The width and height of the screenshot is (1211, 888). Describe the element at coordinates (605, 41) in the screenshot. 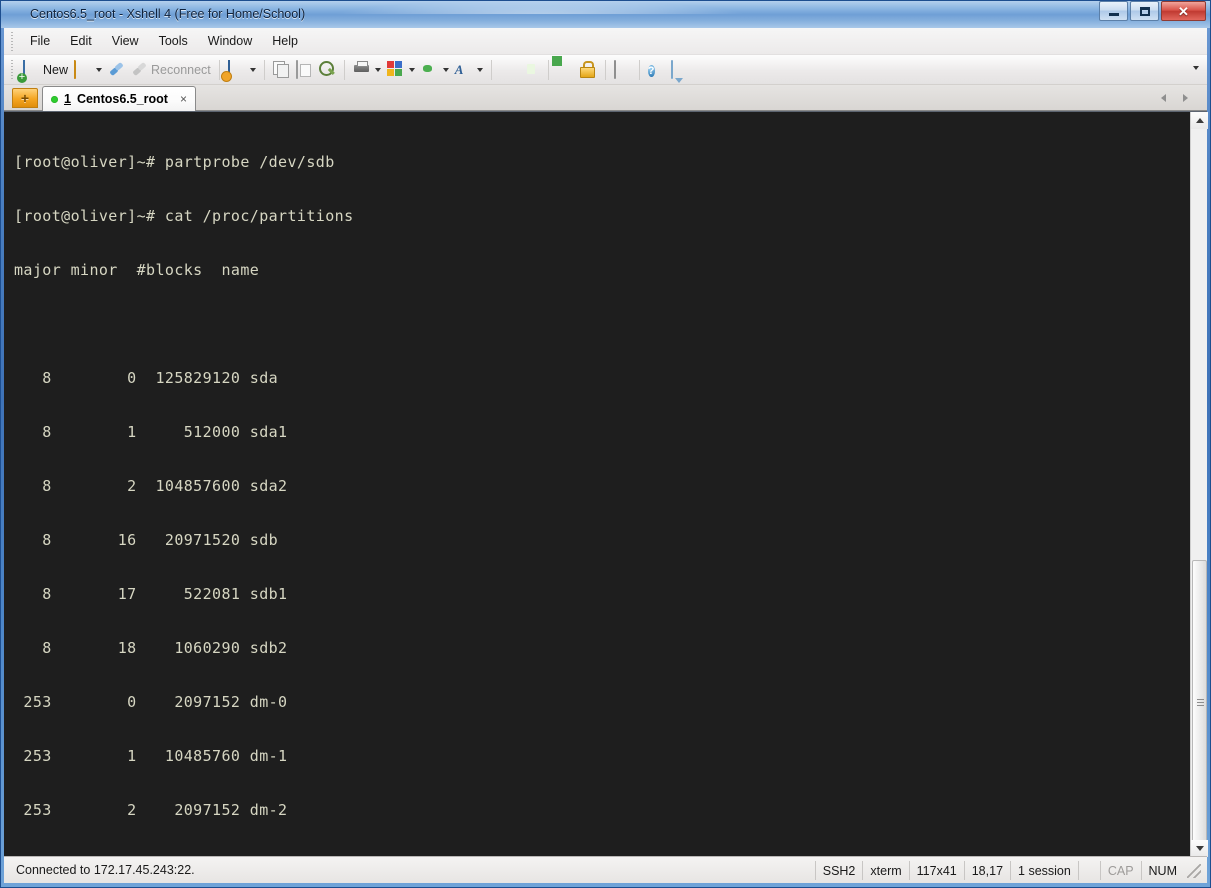

I see `menu-bar: File Edit View Tools Window Help` at that location.